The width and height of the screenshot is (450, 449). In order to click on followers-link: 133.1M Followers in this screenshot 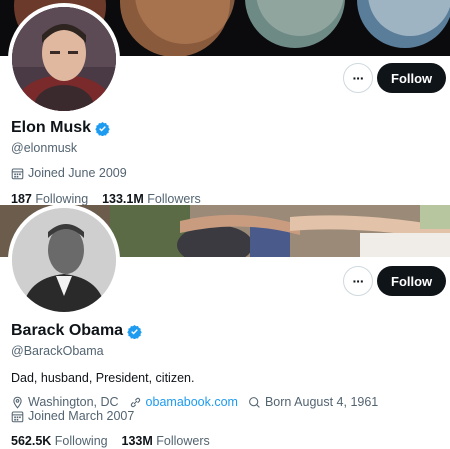, I will do `click(151, 198)`.